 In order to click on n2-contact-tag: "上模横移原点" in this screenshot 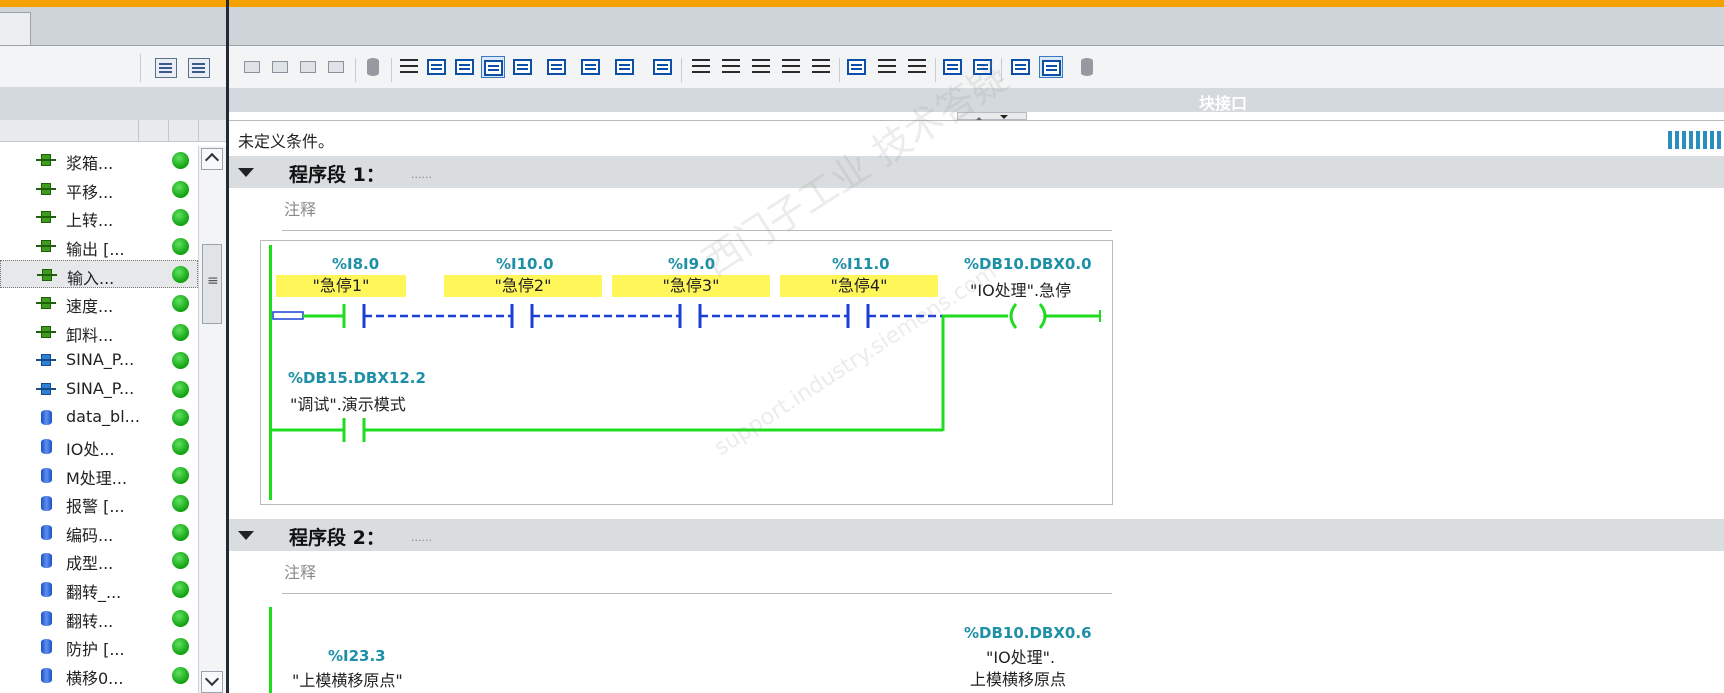, I will do `click(347, 679)`.